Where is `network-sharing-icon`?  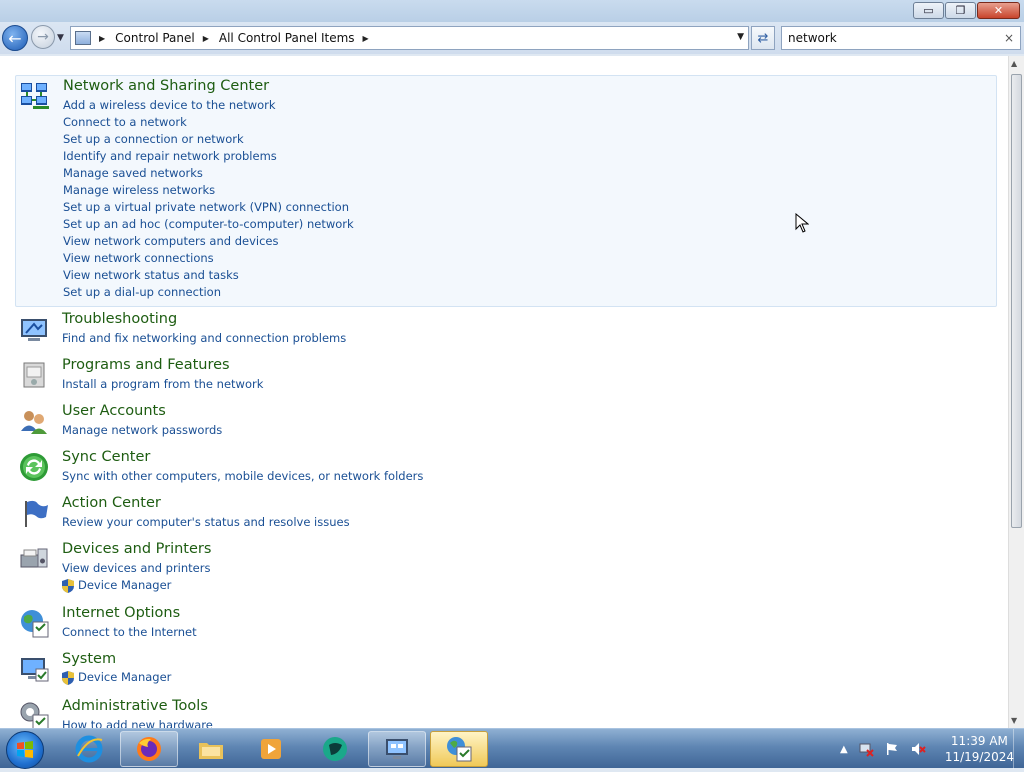
network-sharing-icon is located at coordinates (35, 96).